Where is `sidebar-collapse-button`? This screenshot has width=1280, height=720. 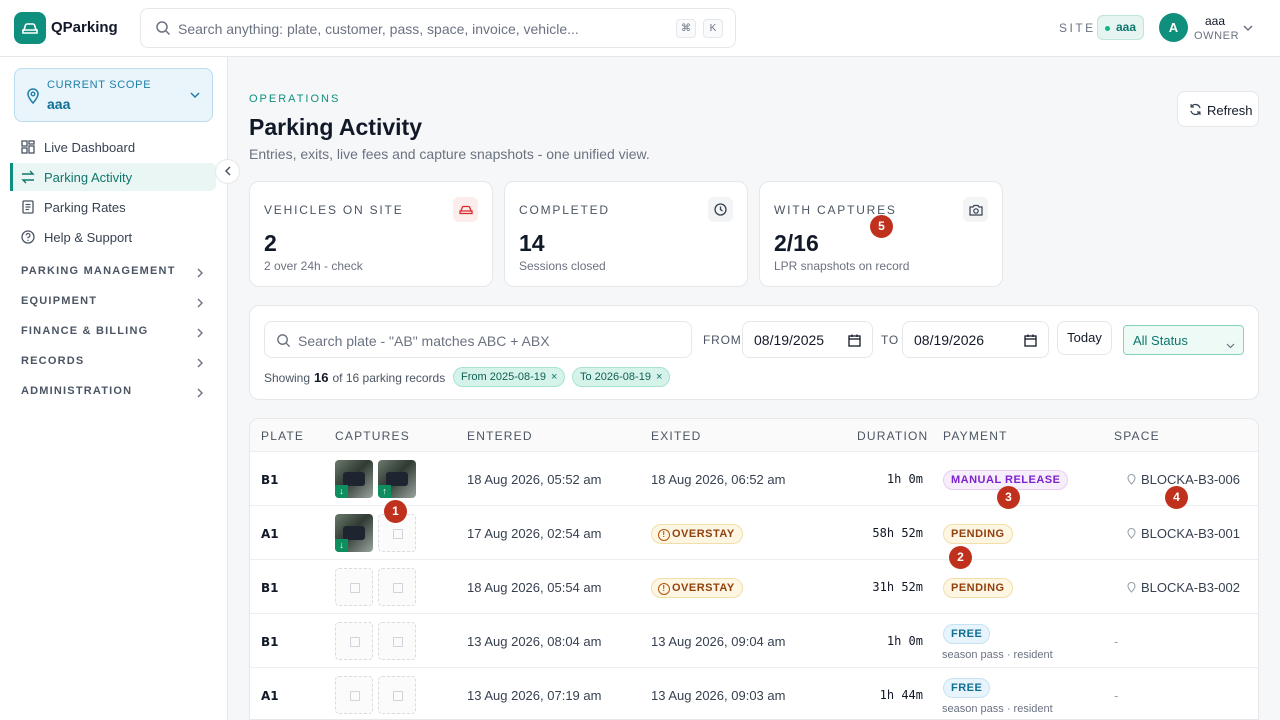
sidebar-collapse-button is located at coordinates (227, 171).